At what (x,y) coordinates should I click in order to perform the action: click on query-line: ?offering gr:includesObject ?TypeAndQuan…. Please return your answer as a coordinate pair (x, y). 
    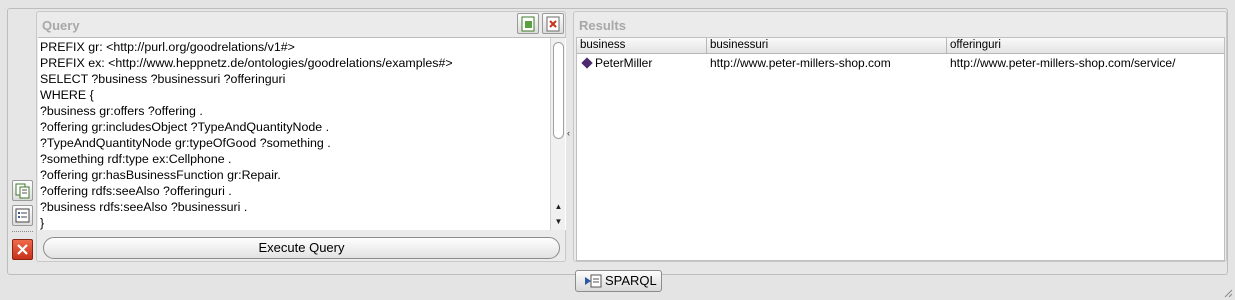
    Looking at the image, I should click on (185, 127).